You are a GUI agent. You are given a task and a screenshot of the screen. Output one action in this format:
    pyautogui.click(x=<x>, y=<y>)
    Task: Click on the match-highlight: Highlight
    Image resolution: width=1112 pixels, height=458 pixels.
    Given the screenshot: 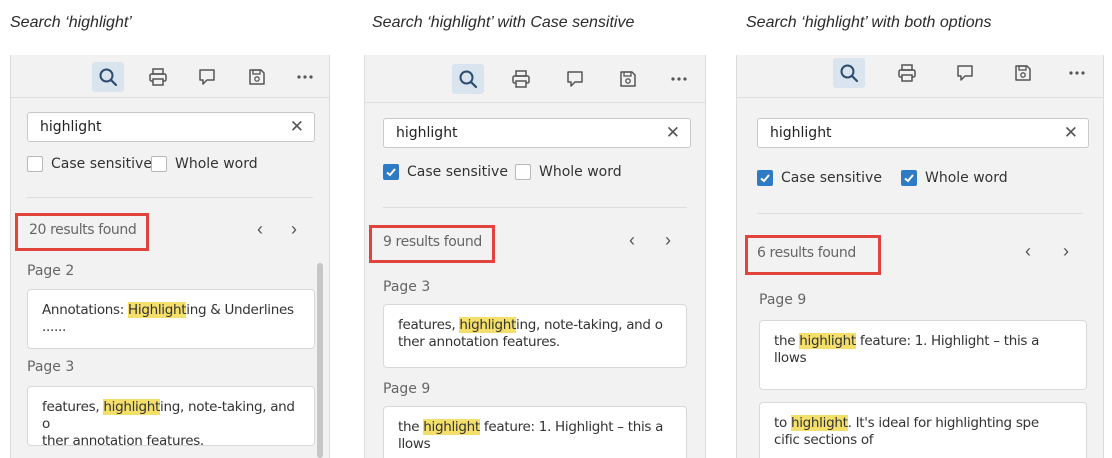 What is the action you would take?
    pyautogui.click(x=157, y=310)
    